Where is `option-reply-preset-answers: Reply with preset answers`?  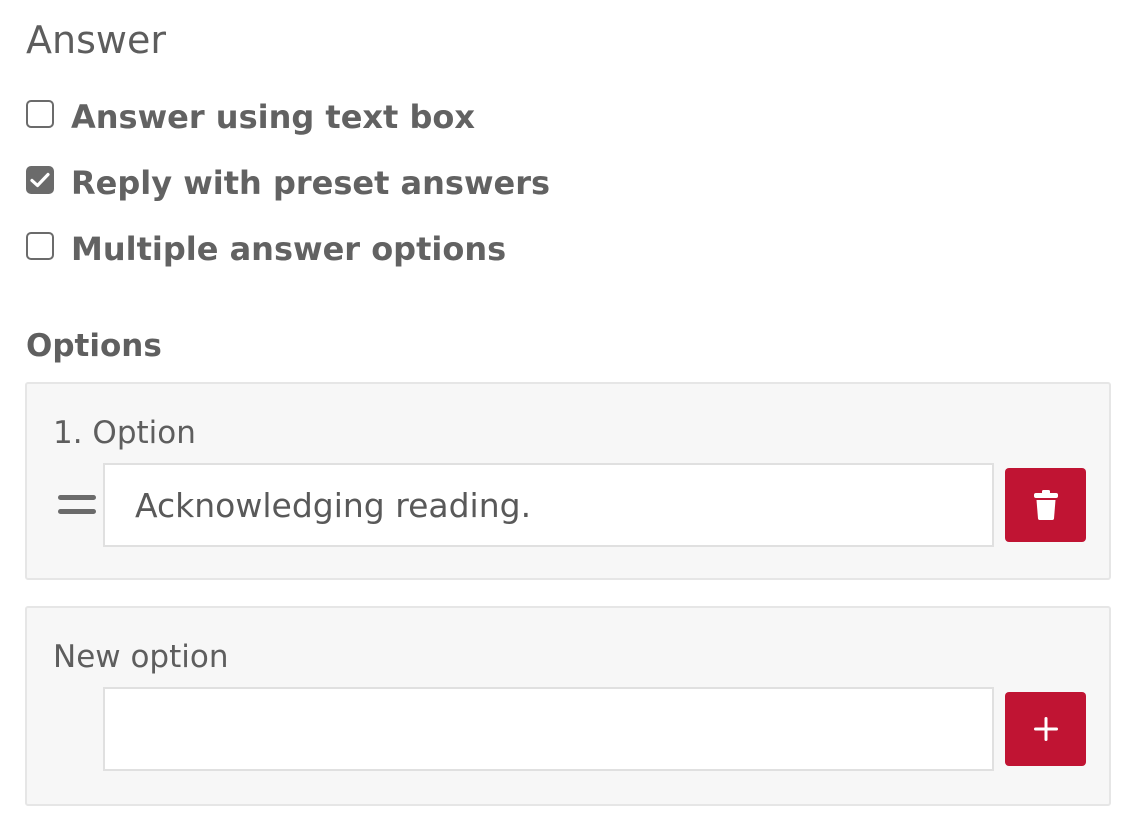 option-reply-preset-answers: Reply with preset answers is located at coordinates (288, 183).